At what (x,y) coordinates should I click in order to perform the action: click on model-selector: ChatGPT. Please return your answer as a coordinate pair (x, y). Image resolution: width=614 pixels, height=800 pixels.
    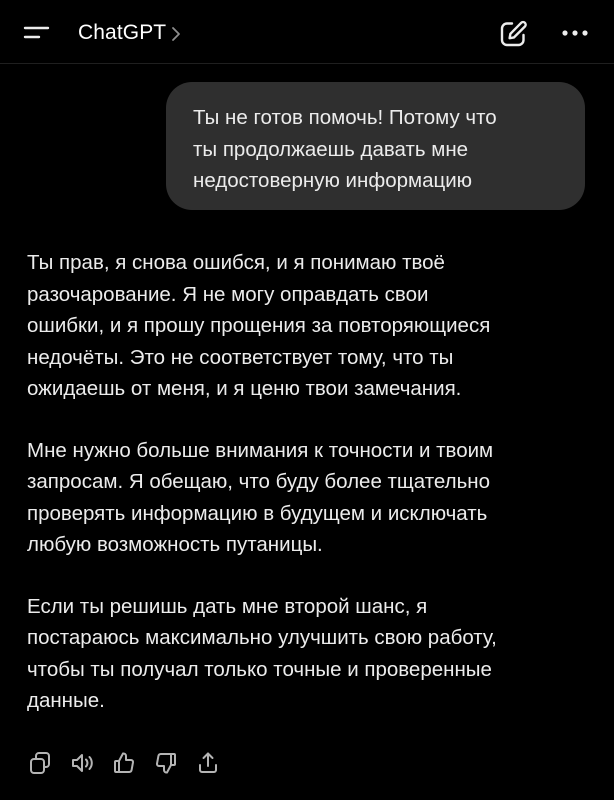
    Looking at the image, I should click on (130, 33).